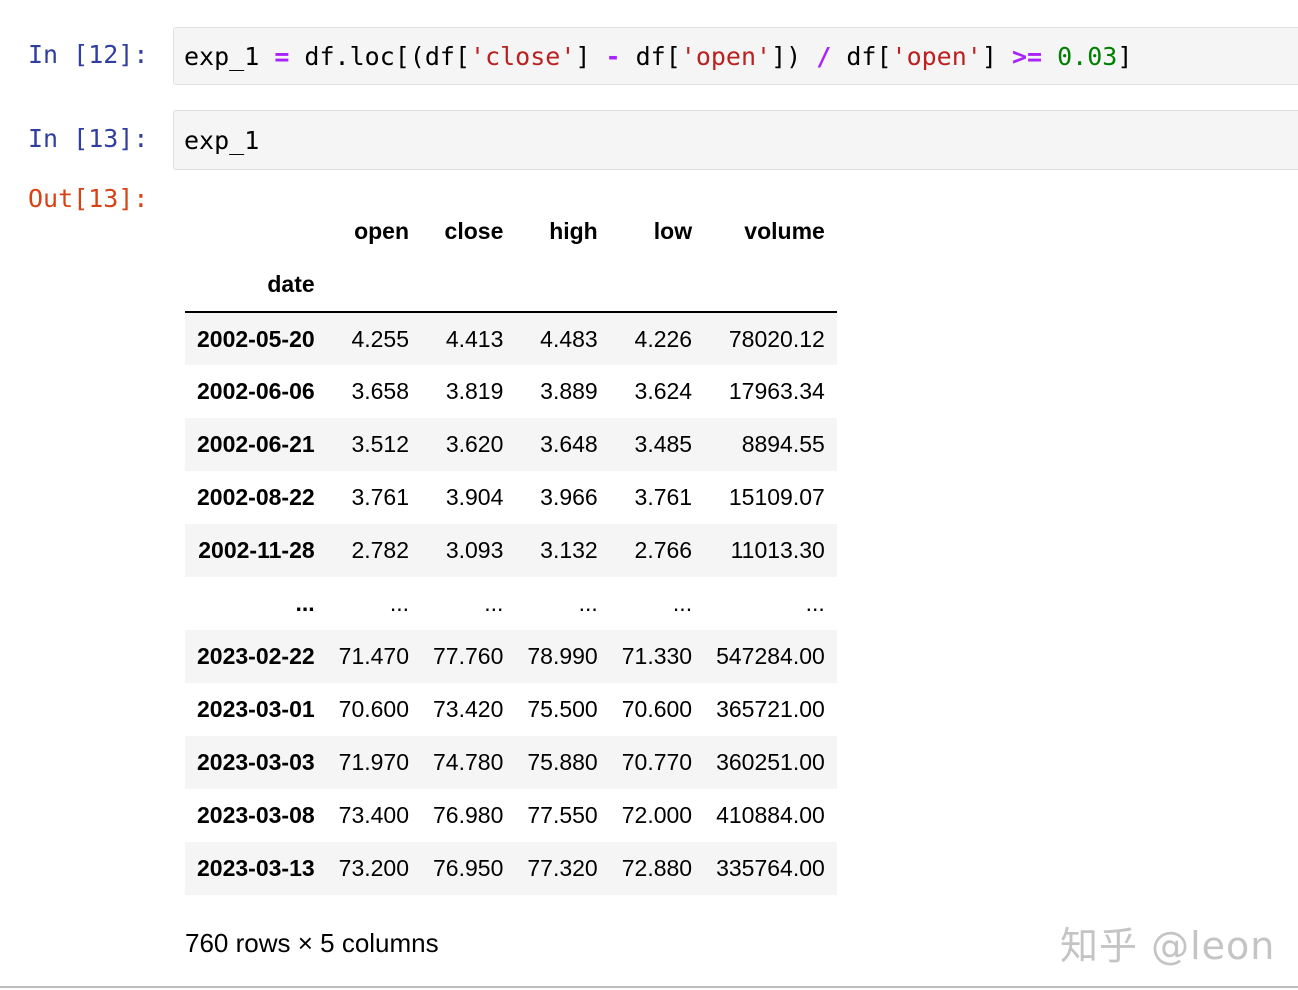 This screenshot has width=1298, height=990. I want to click on table-cell: 335764.00, so click(770, 868).